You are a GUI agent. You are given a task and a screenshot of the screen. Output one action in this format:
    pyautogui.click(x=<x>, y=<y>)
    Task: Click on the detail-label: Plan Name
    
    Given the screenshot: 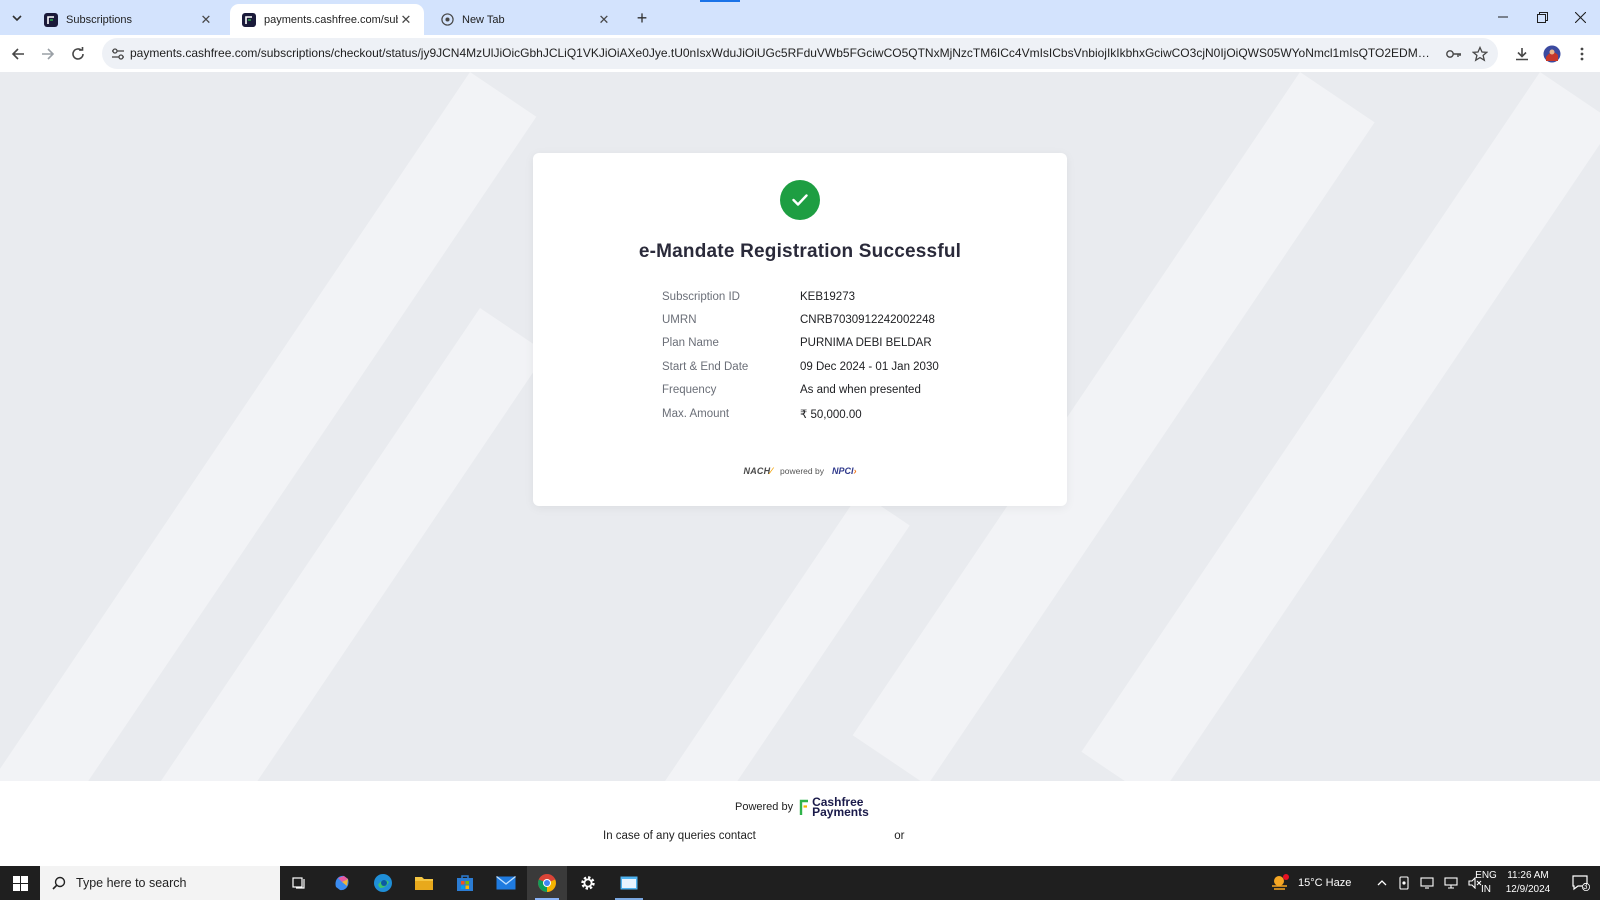 What is the action you would take?
    pyautogui.click(x=690, y=343)
    